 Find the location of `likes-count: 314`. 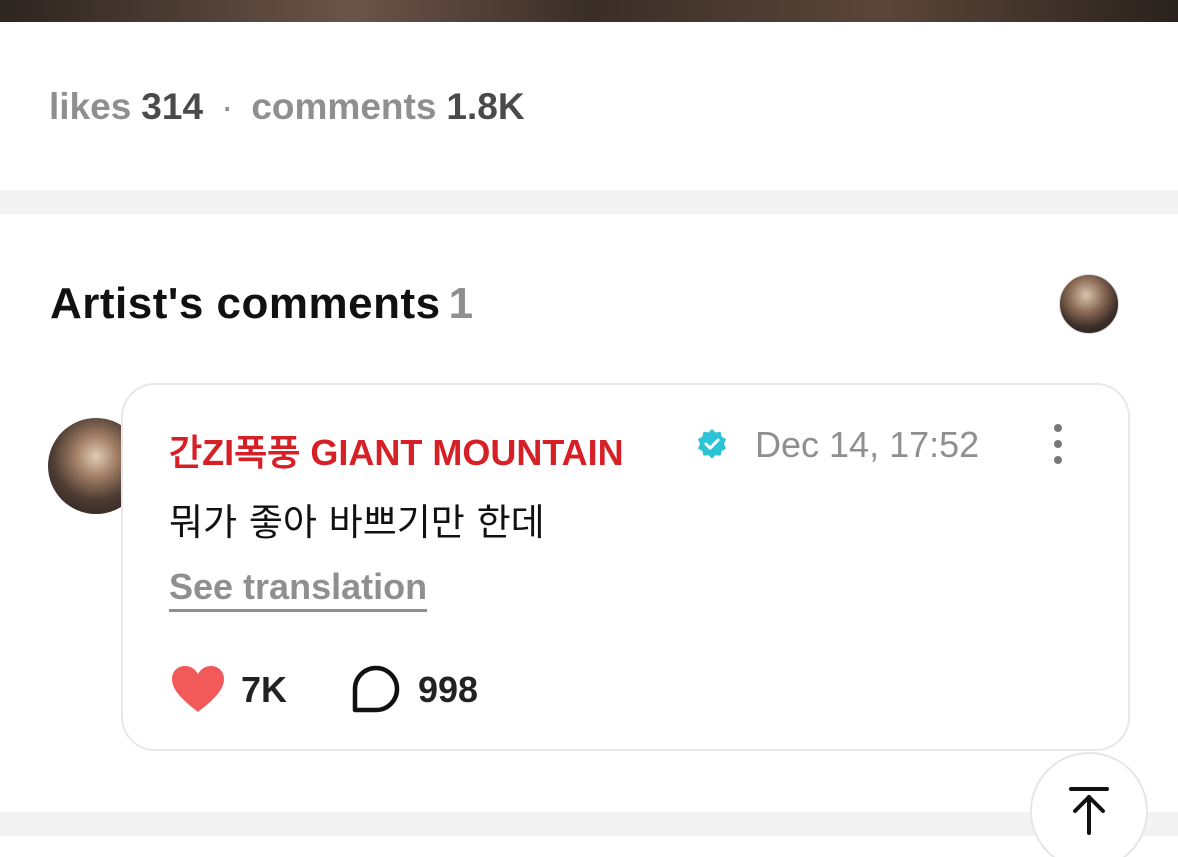

likes-count: 314 is located at coordinates (172, 106).